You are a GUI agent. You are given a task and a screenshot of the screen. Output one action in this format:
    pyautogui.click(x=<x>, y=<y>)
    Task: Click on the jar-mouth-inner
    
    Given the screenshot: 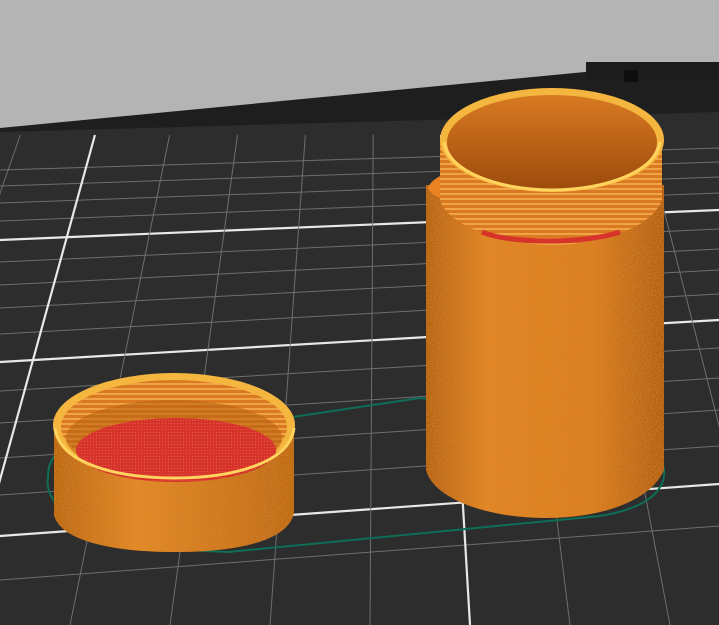 What is the action you would take?
    pyautogui.click(x=552, y=142)
    